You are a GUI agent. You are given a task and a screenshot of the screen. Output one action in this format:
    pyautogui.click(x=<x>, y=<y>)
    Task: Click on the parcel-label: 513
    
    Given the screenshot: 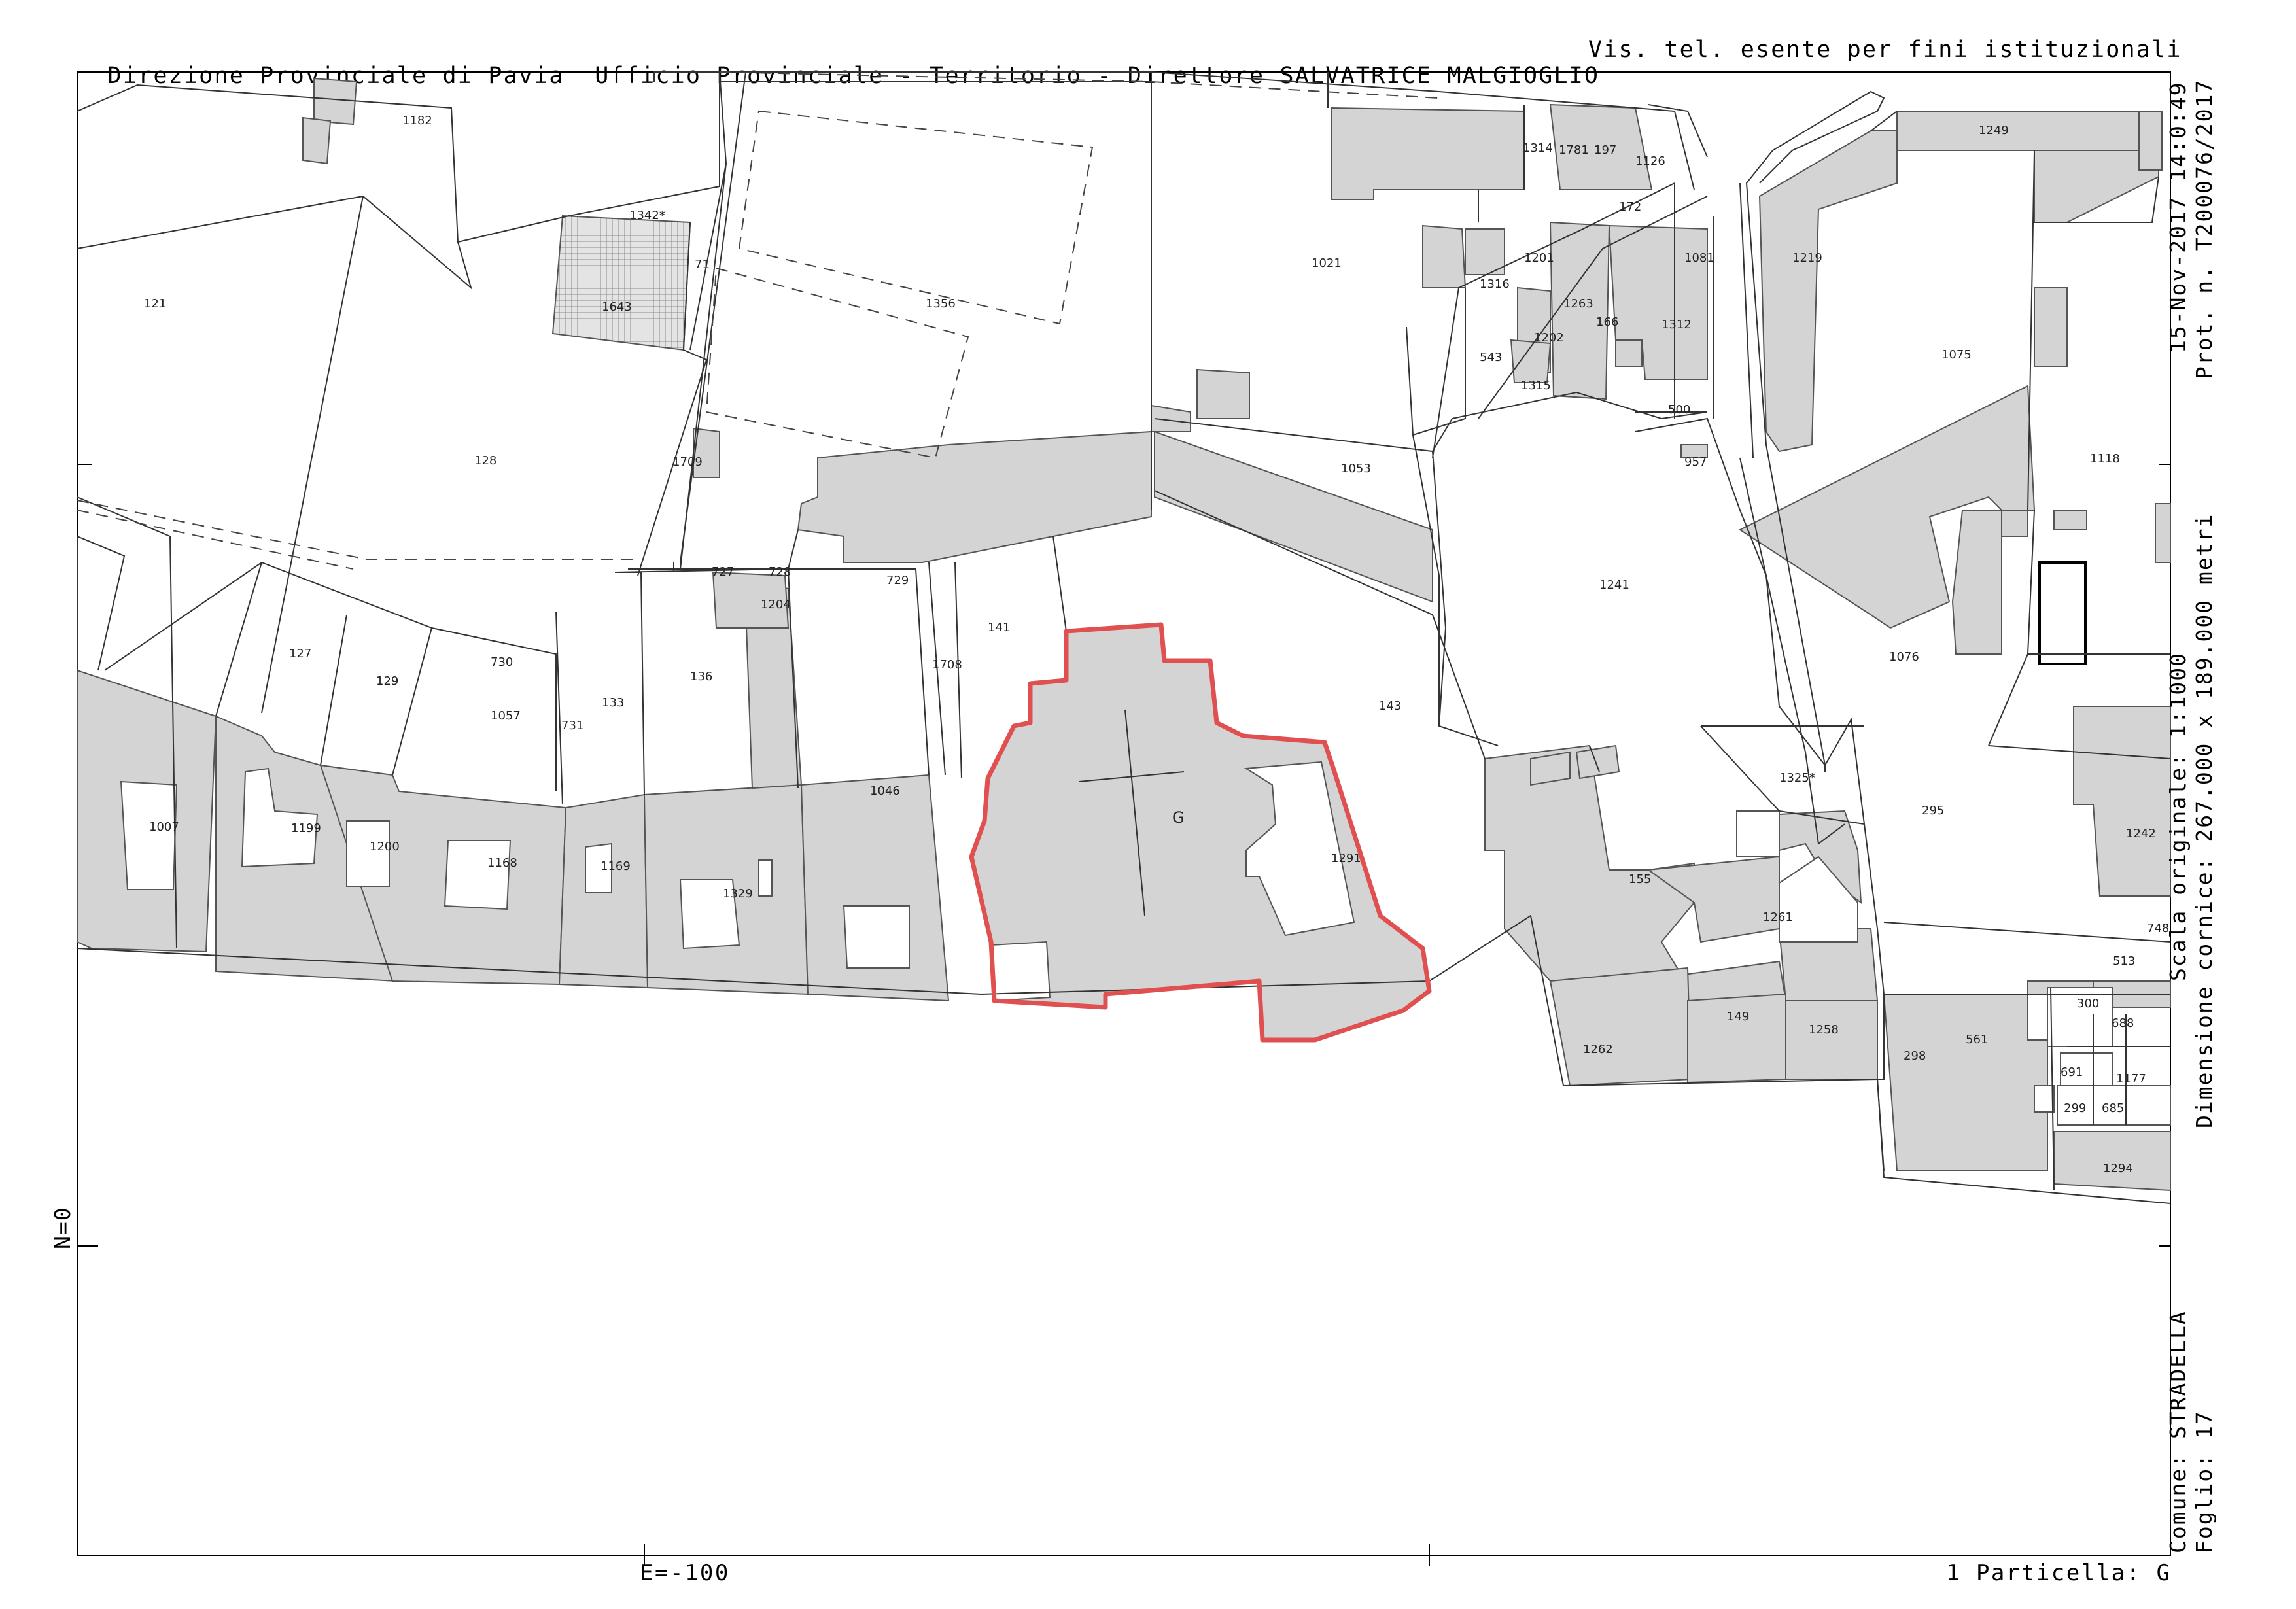 What is the action you would take?
    pyautogui.click(x=2124, y=961)
    